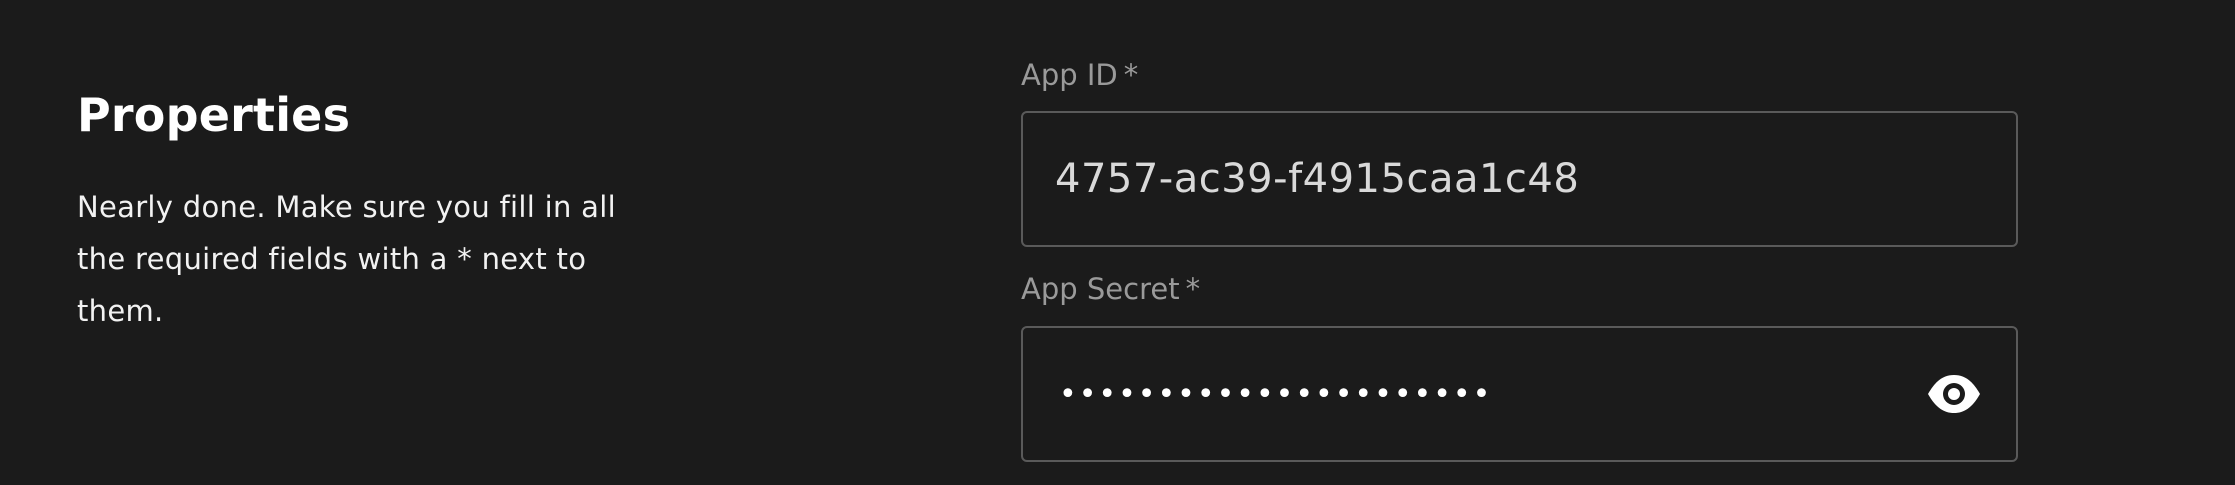 This screenshot has width=2235, height=485. What do you see at coordinates (1069, 75) in the screenshot?
I see `app-id-label-text: App ID` at bounding box center [1069, 75].